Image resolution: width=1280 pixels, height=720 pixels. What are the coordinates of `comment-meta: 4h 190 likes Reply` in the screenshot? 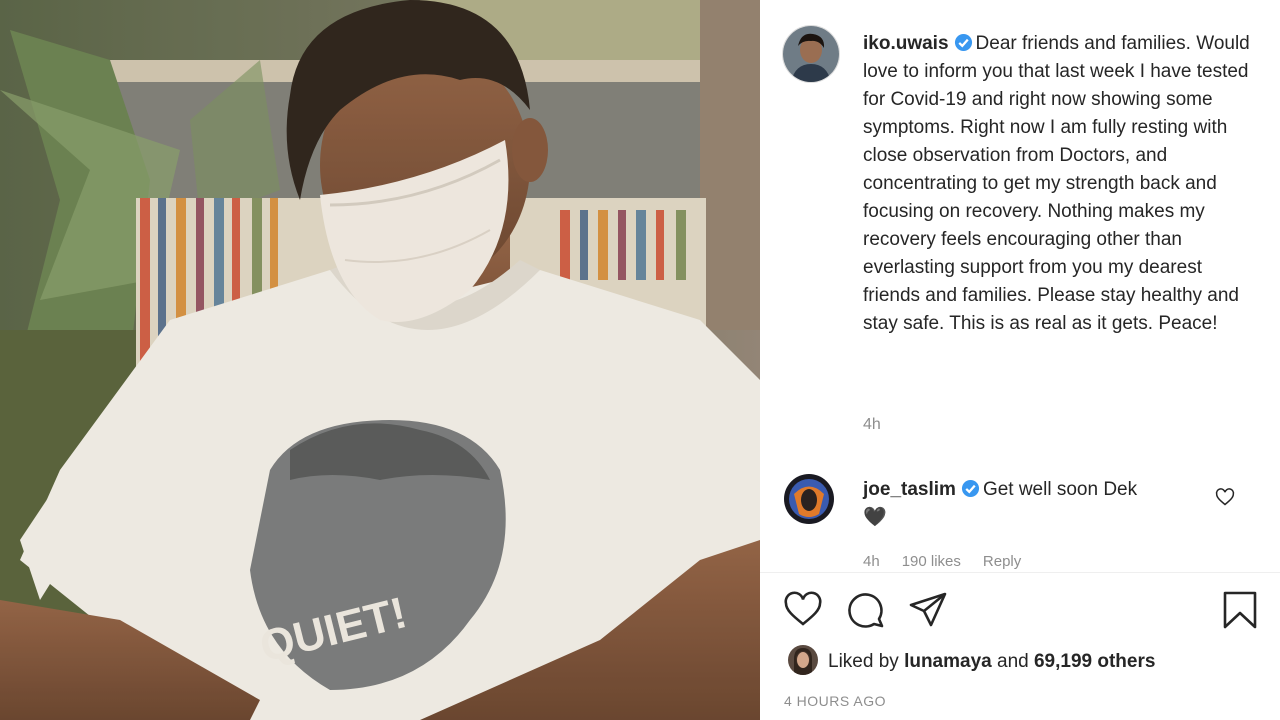 It's located at (953, 561).